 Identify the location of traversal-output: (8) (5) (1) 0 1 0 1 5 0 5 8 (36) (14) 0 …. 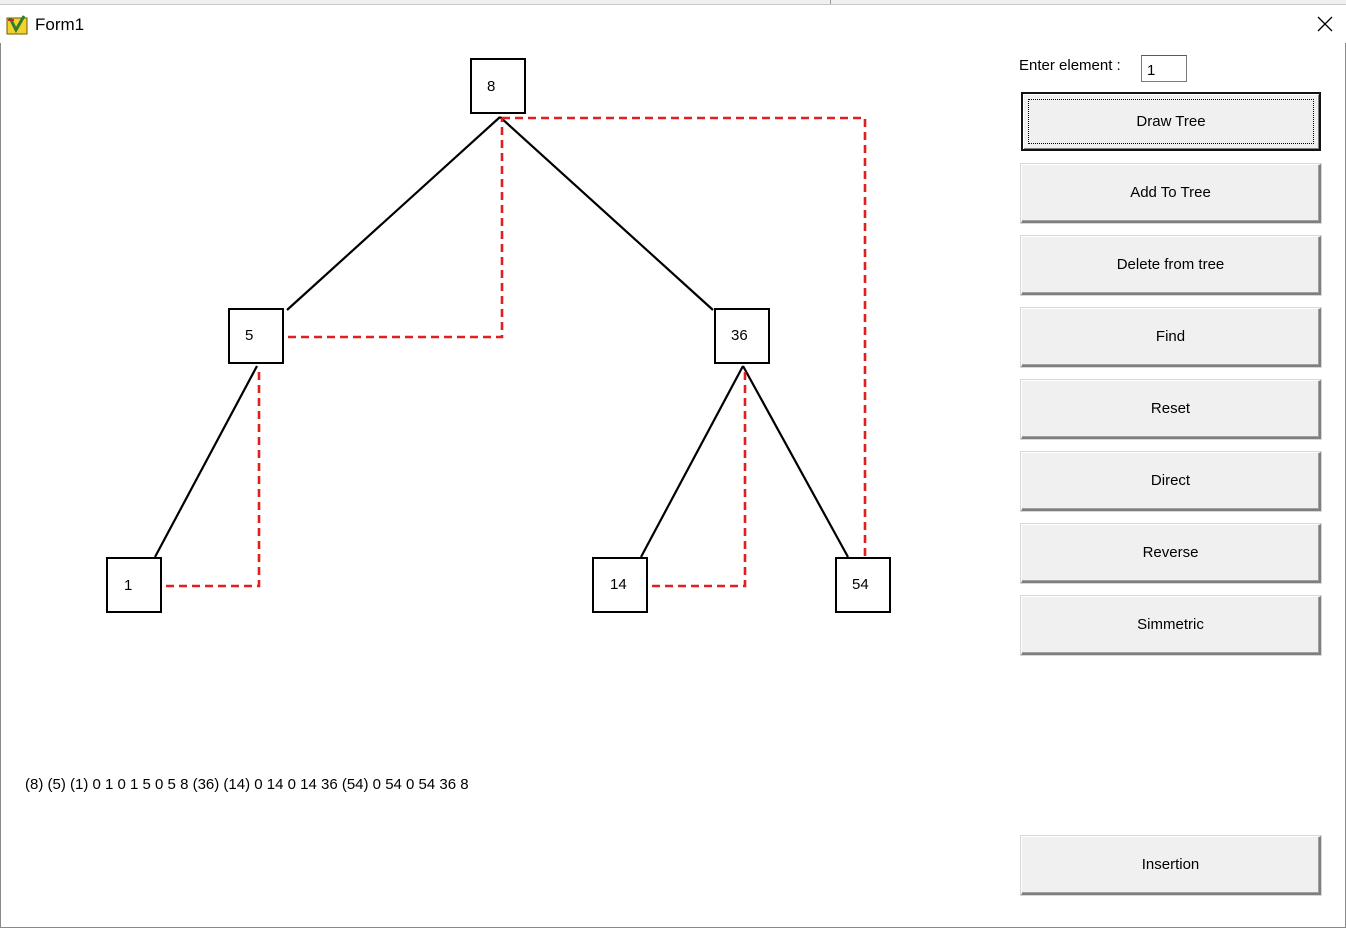
(247, 784).